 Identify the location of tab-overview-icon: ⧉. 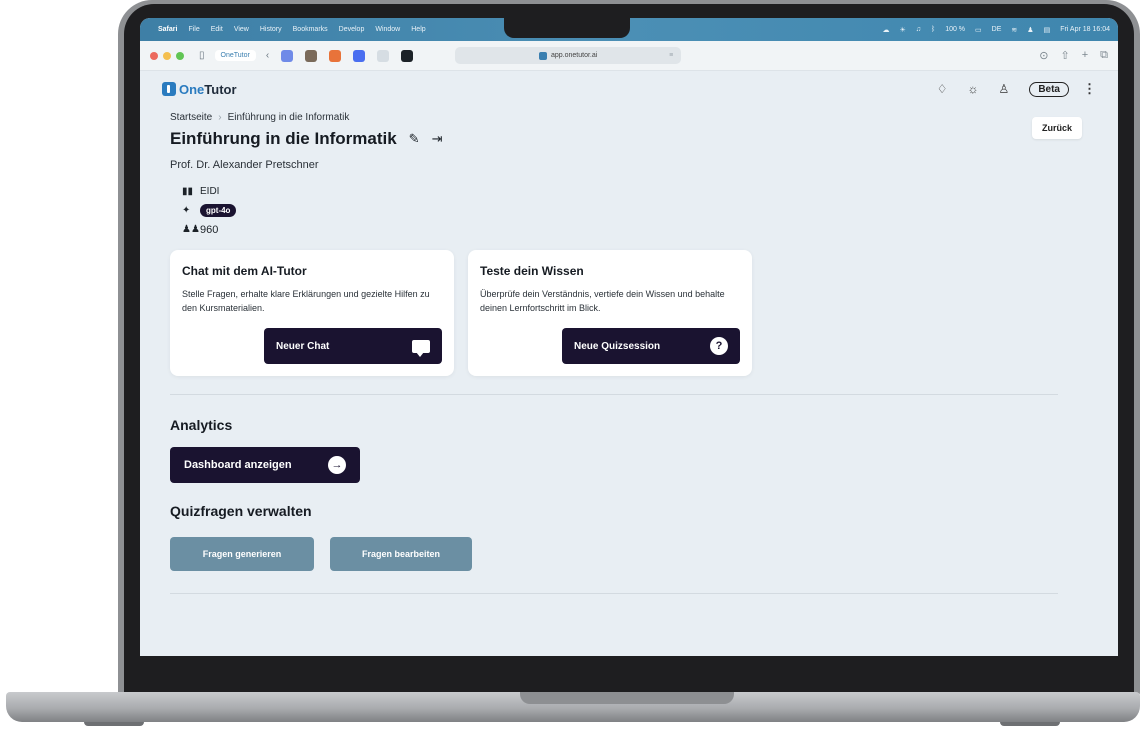
(1104, 55).